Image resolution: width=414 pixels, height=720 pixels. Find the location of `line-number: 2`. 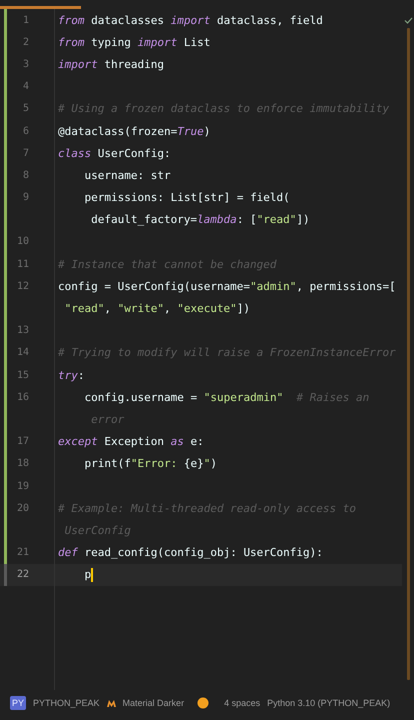

line-number: 2 is located at coordinates (25, 42).